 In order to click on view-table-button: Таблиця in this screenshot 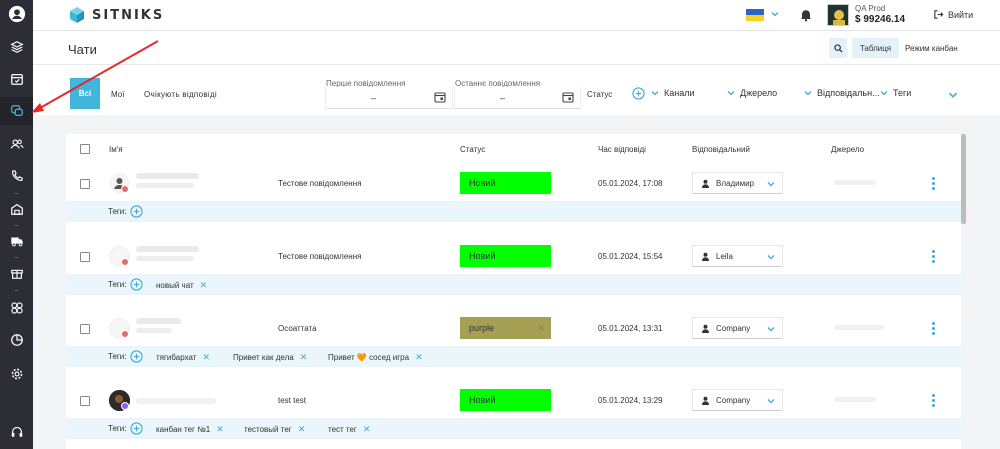, I will do `click(875, 48)`.